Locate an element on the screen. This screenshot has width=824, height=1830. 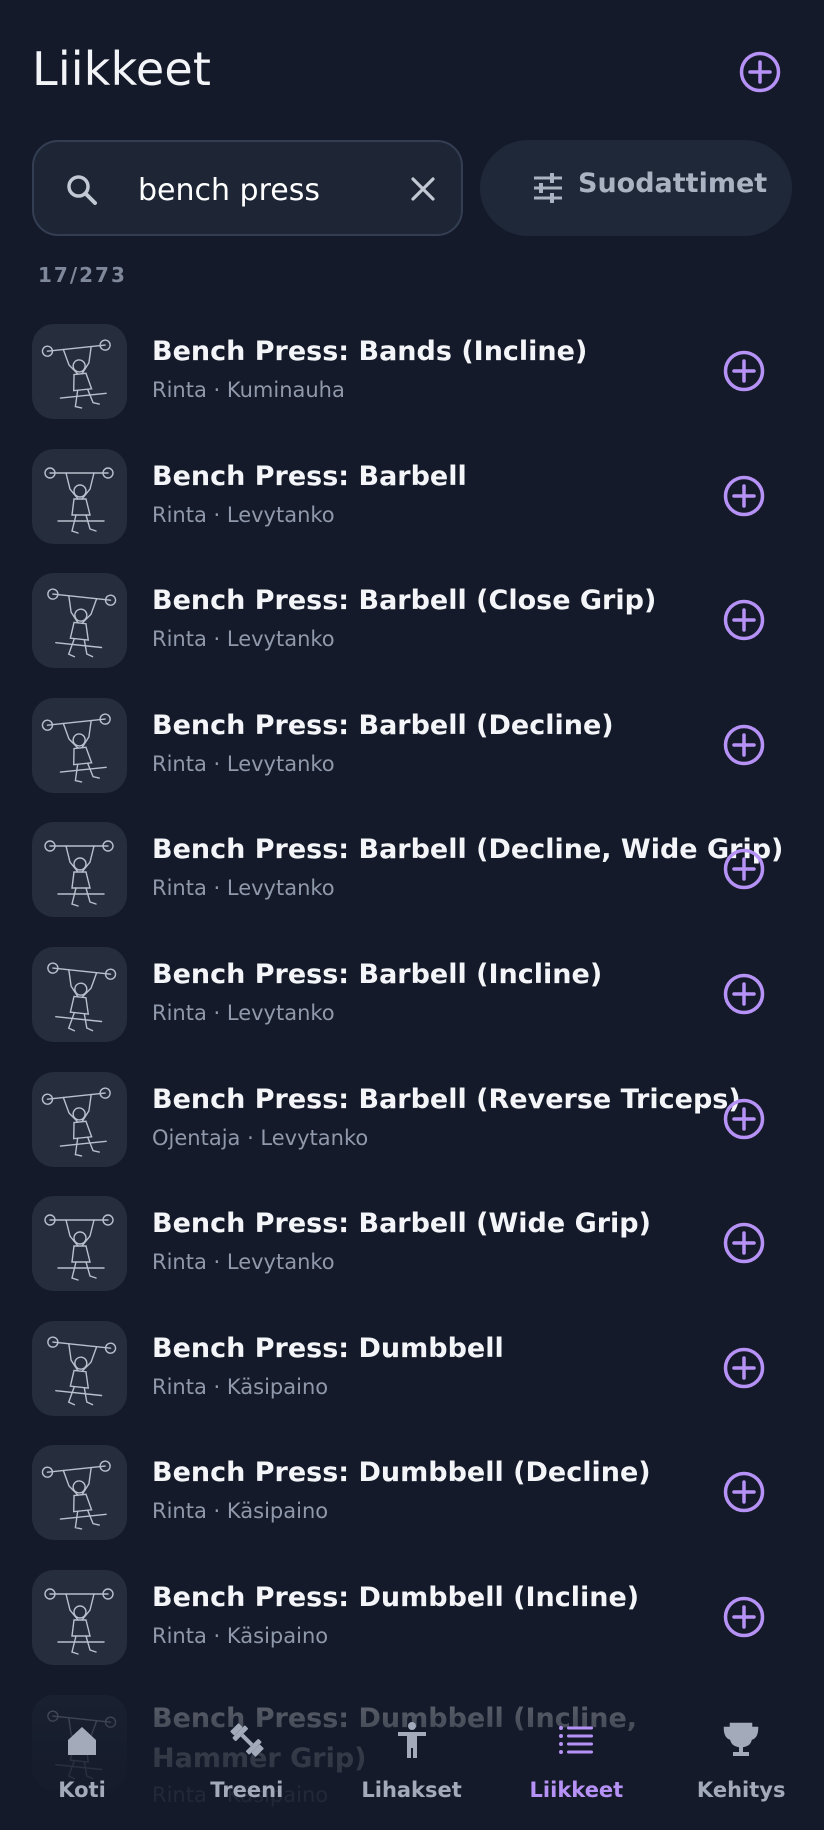
close-icon is located at coordinates (423, 189).